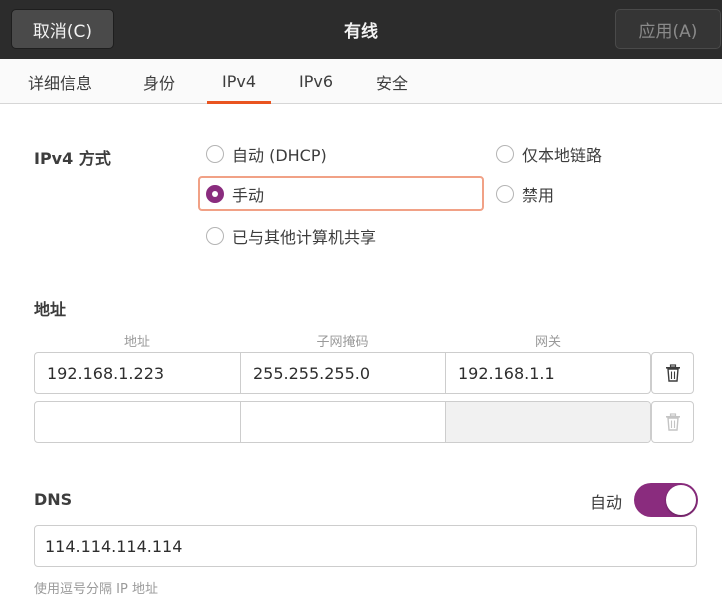  I want to click on dns-auto-label: 自动, so click(606, 502).